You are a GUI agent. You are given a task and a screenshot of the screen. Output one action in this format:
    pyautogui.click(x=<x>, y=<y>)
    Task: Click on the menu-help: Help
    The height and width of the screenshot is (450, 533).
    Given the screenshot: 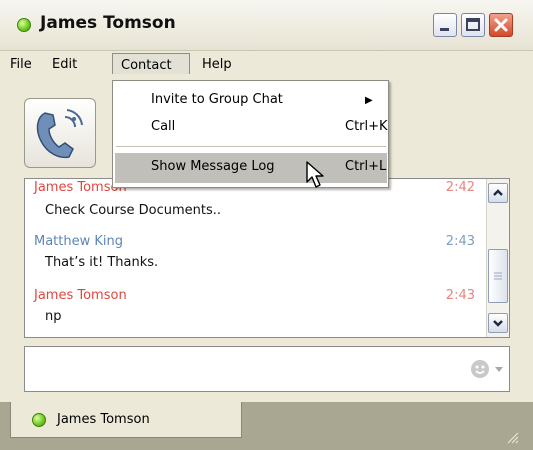 What is the action you would take?
    pyautogui.click(x=217, y=64)
    